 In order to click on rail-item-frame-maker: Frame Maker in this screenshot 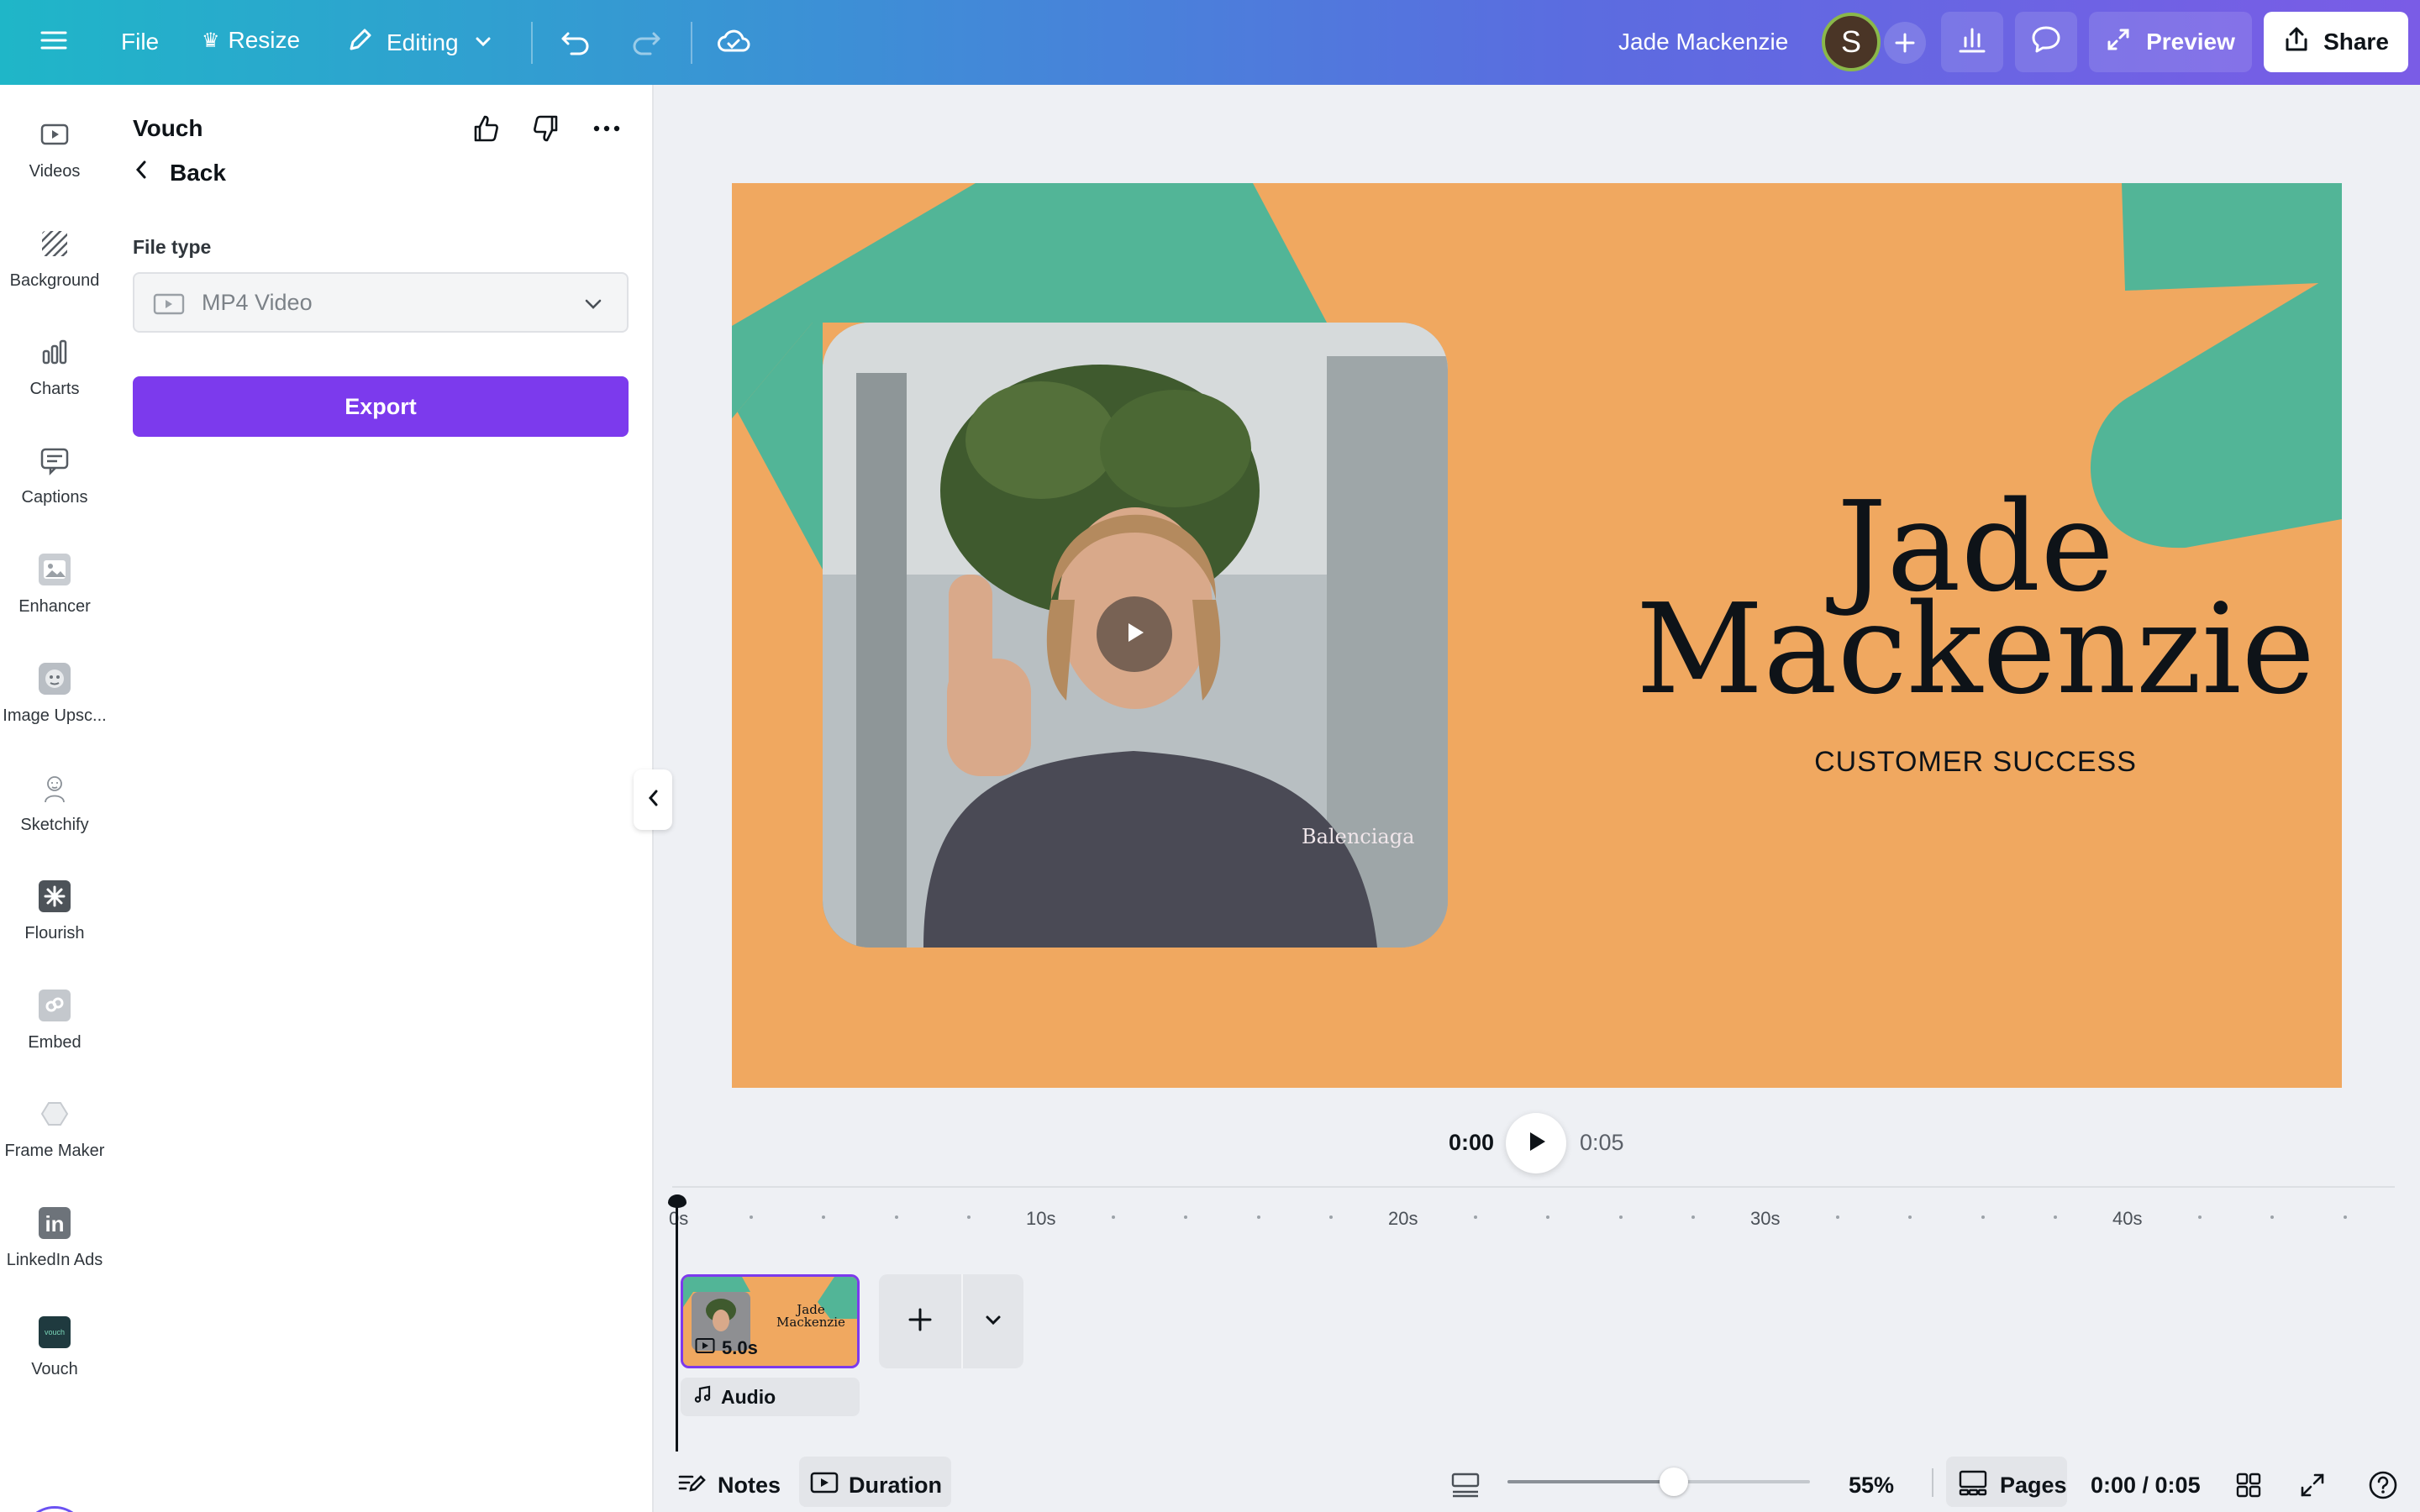, I will do `click(54, 1148)`.